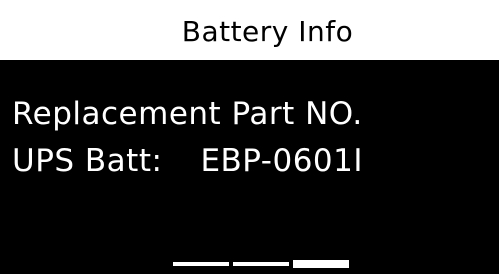 The height and width of the screenshot is (274, 499). Describe the element at coordinates (187, 161) in the screenshot. I see `ups-battery-row: UPS Batt: EBP-0601I` at that location.